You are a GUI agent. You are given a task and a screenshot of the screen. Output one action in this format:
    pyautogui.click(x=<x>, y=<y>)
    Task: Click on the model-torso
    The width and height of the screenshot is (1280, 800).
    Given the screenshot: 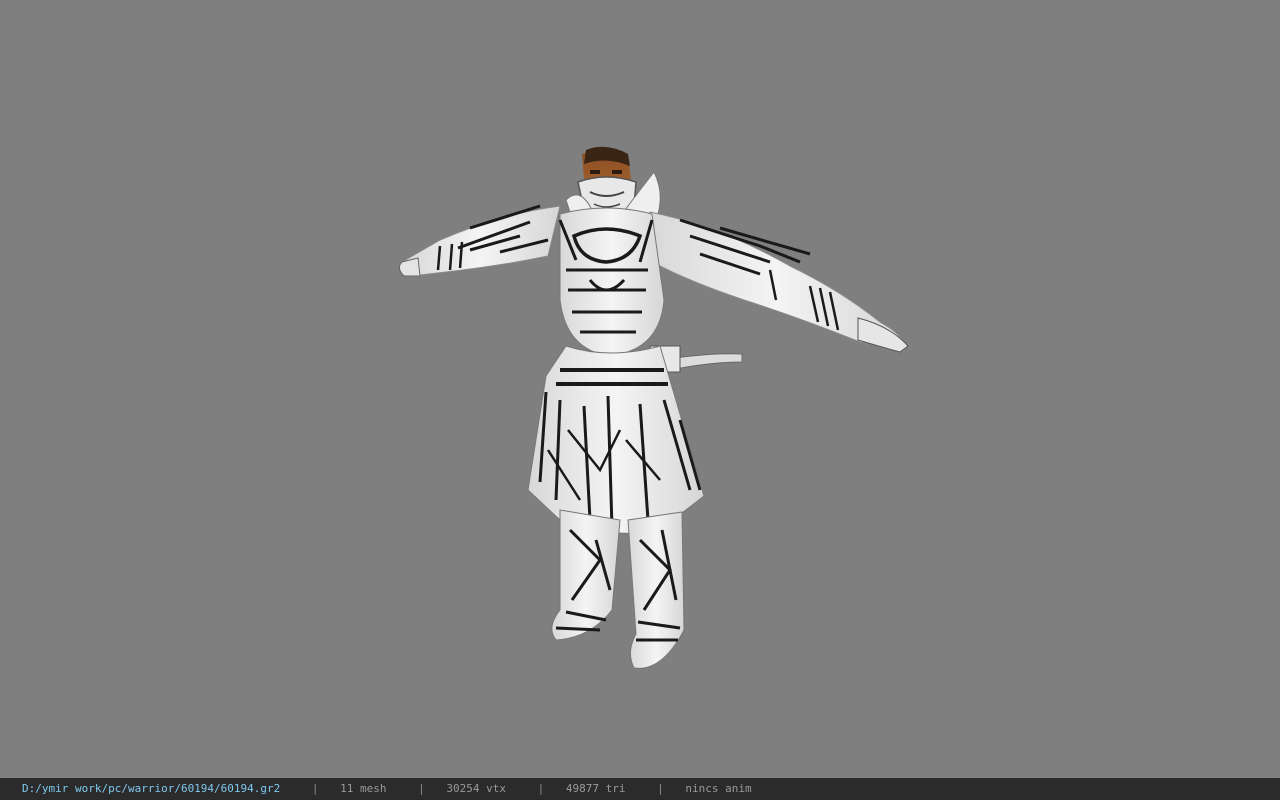 What is the action you would take?
    pyautogui.click(x=611, y=282)
    